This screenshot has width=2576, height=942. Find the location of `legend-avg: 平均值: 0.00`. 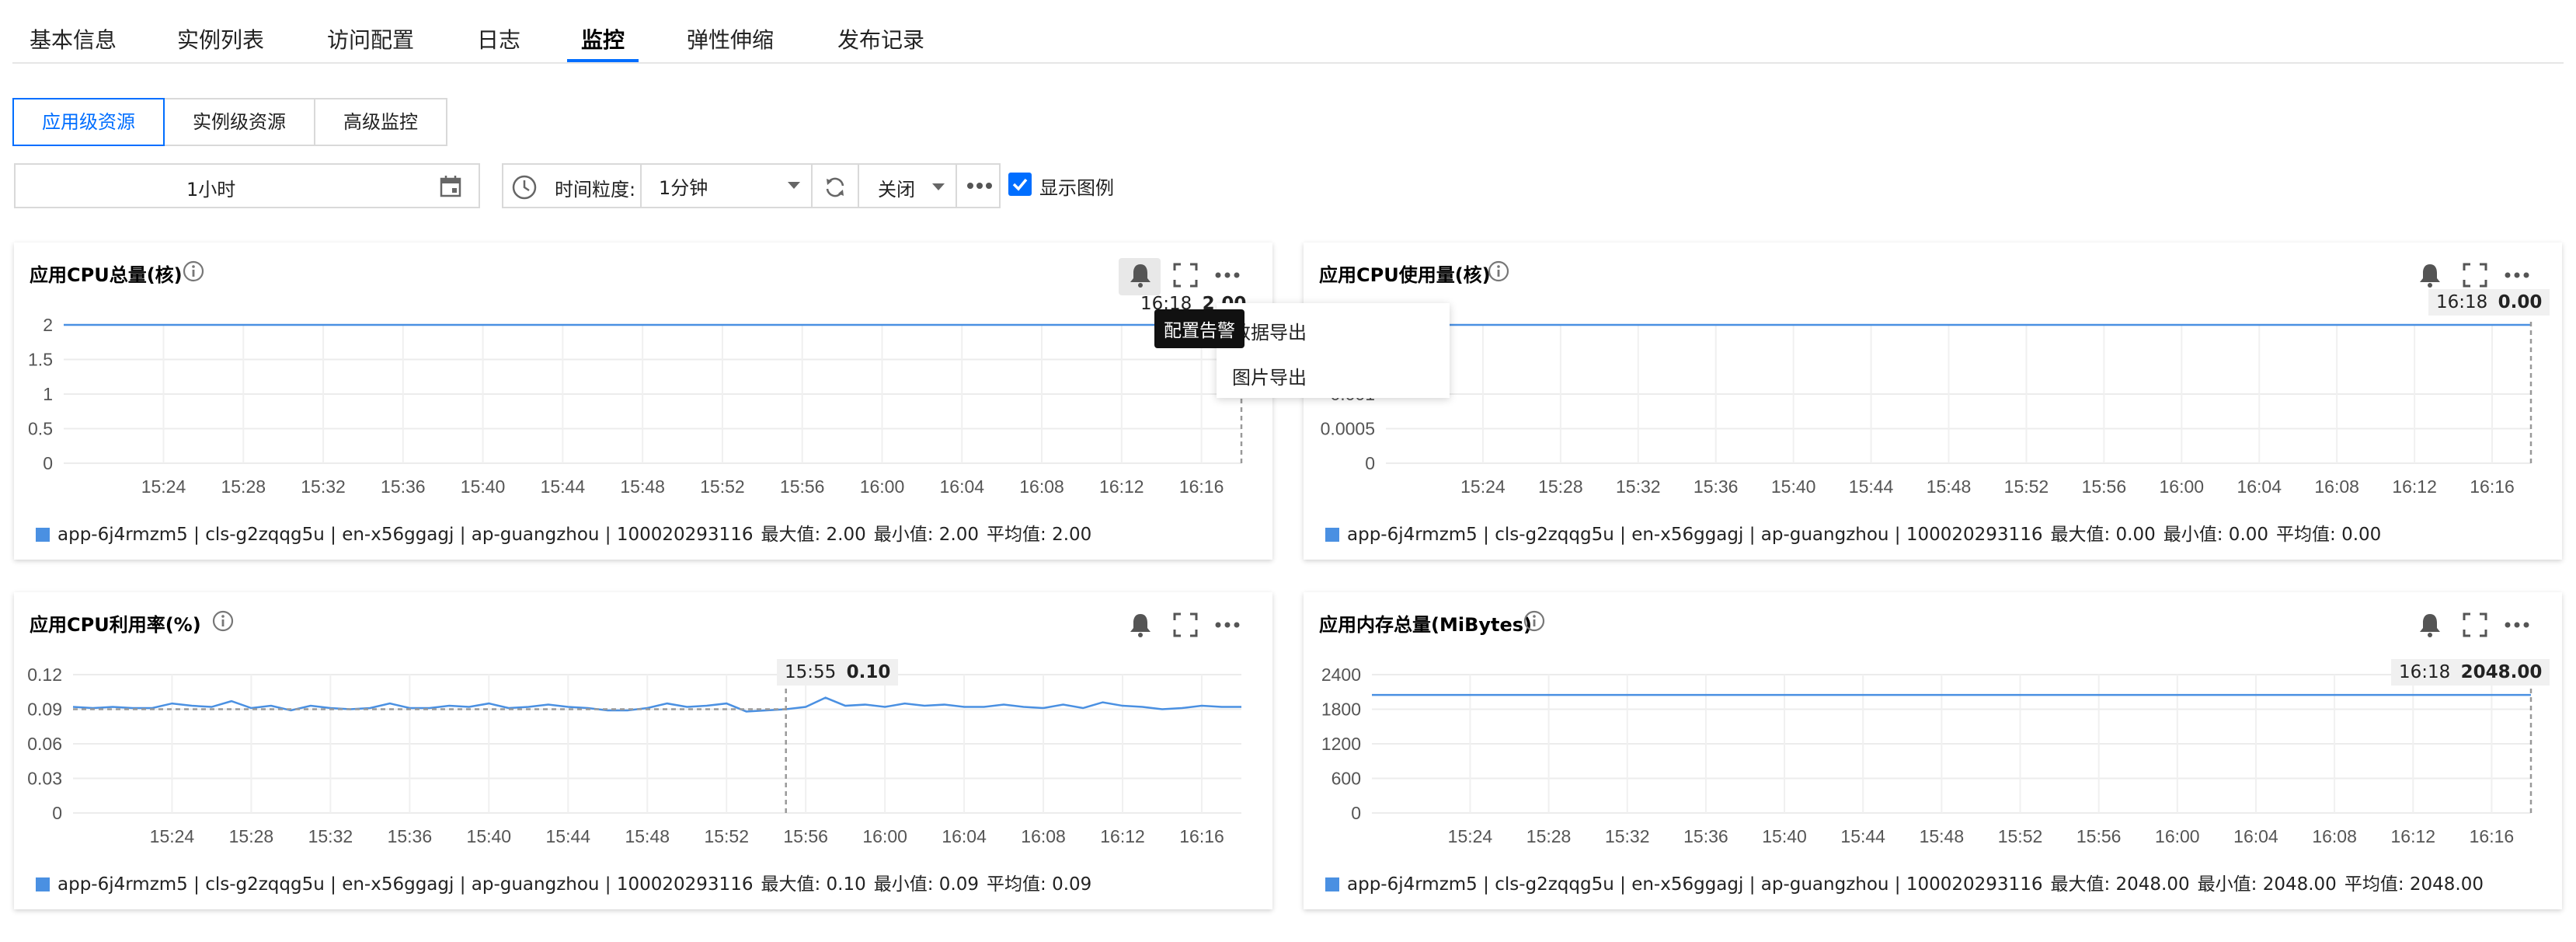

legend-avg: 平均值: 0.00 is located at coordinates (2329, 535).